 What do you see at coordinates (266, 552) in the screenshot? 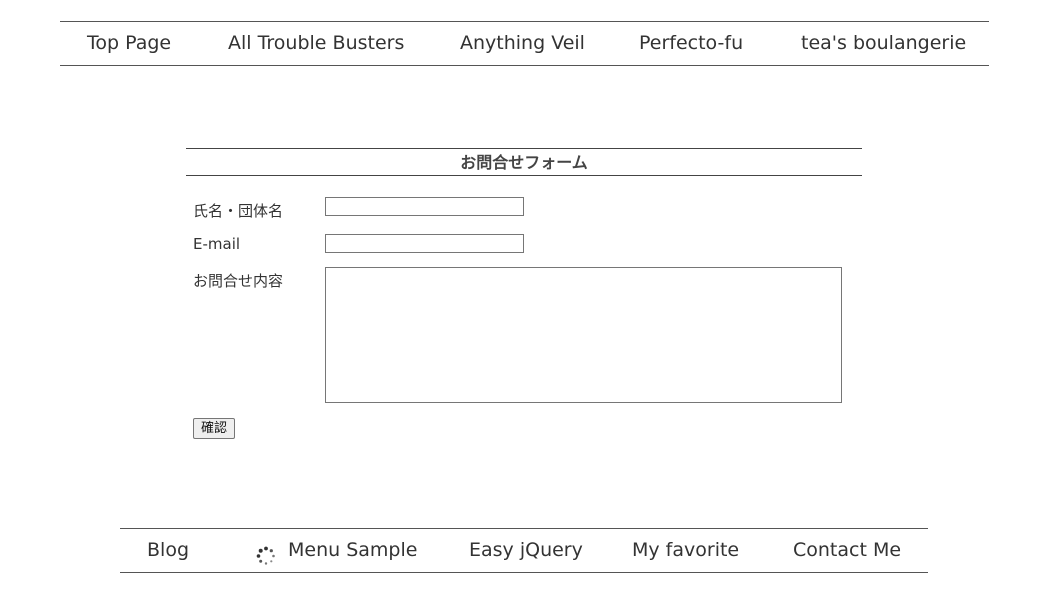
I see `loading-spinner-icon` at bounding box center [266, 552].